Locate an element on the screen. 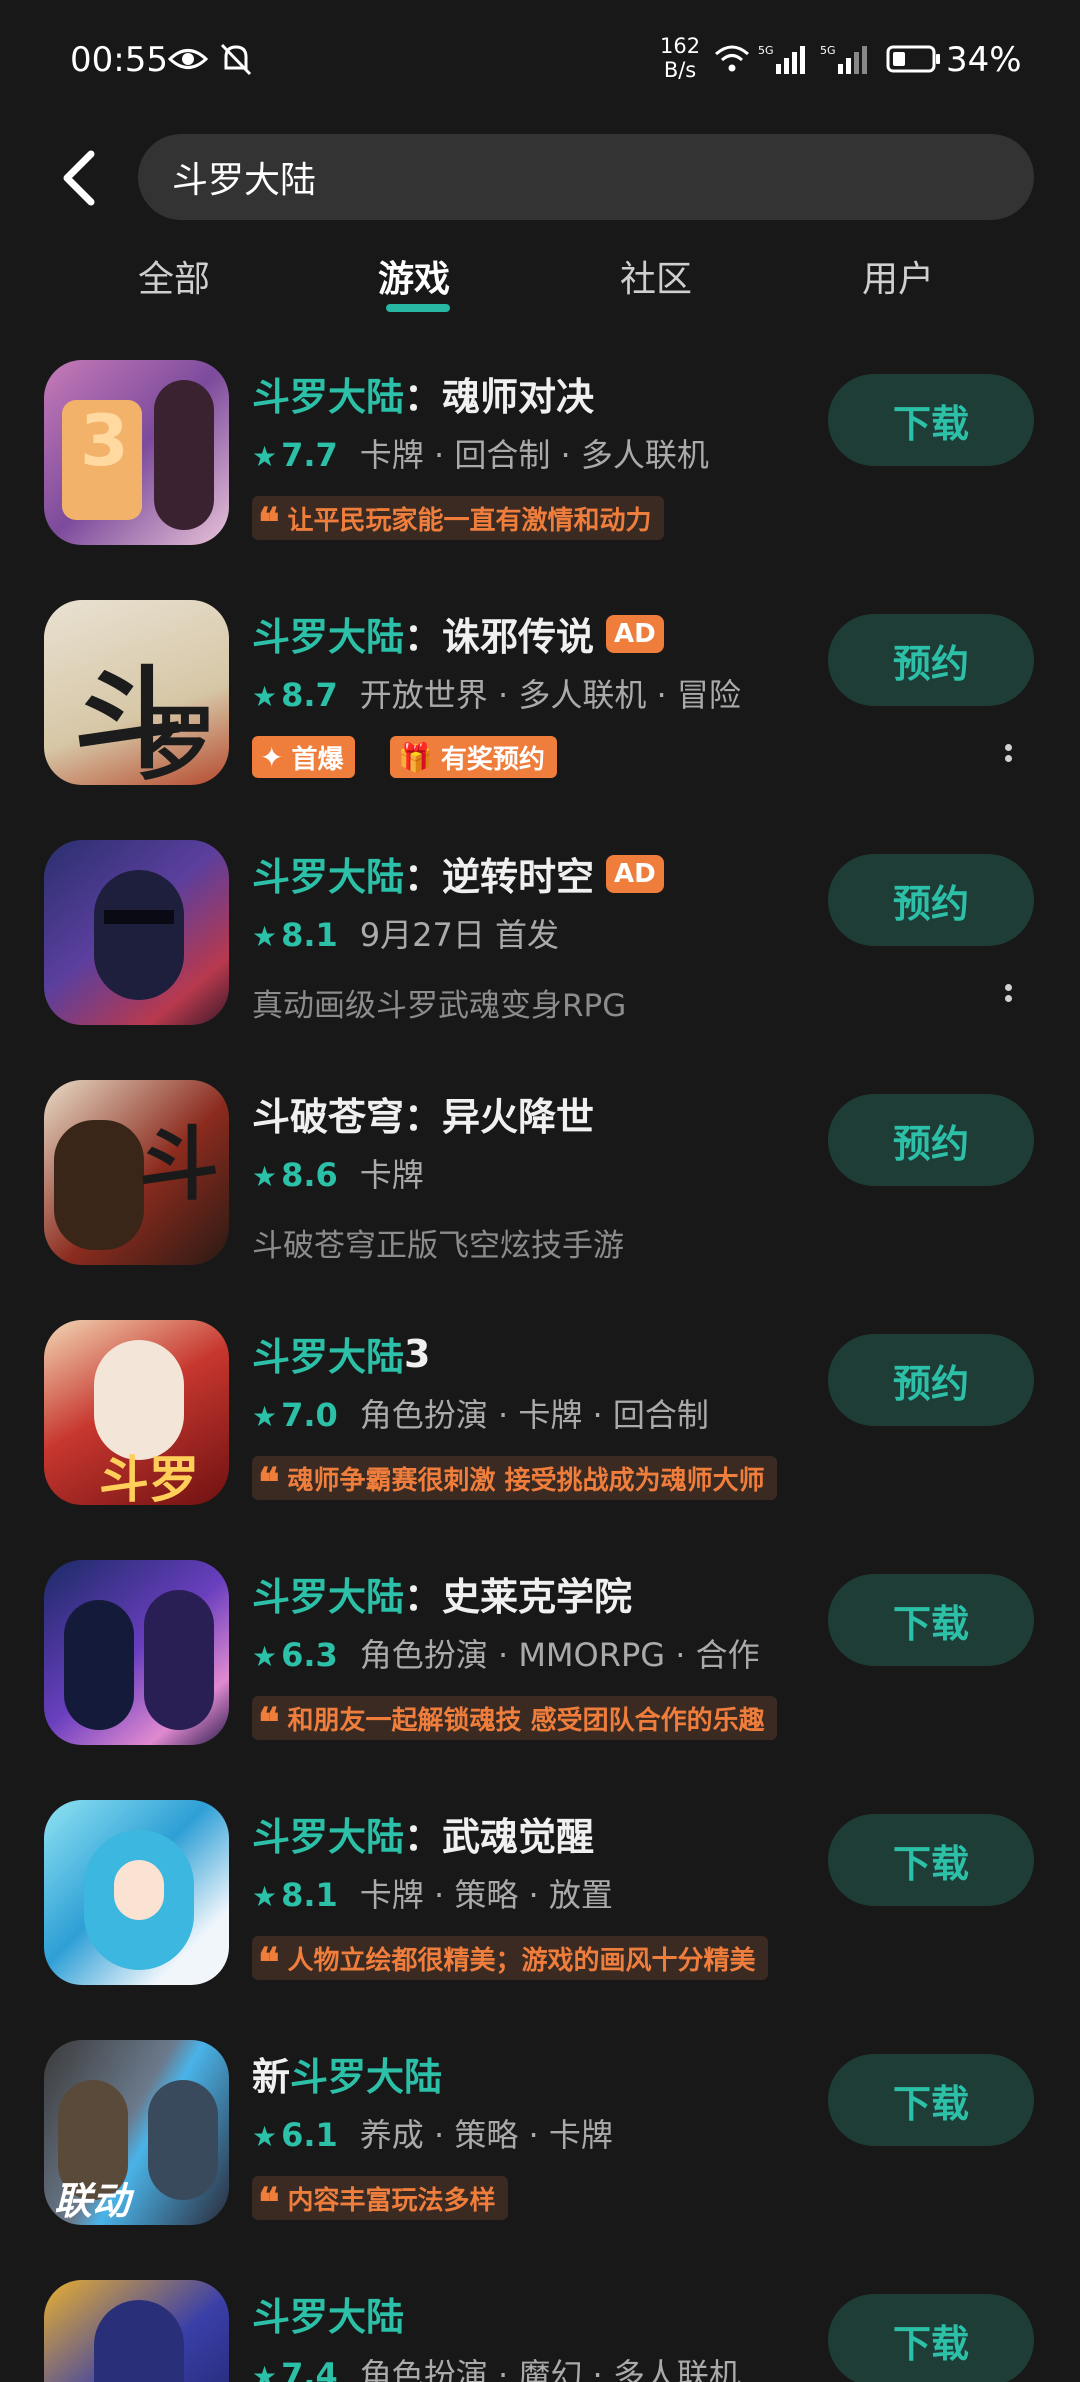  rating: 8.7 is located at coordinates (309, 695).